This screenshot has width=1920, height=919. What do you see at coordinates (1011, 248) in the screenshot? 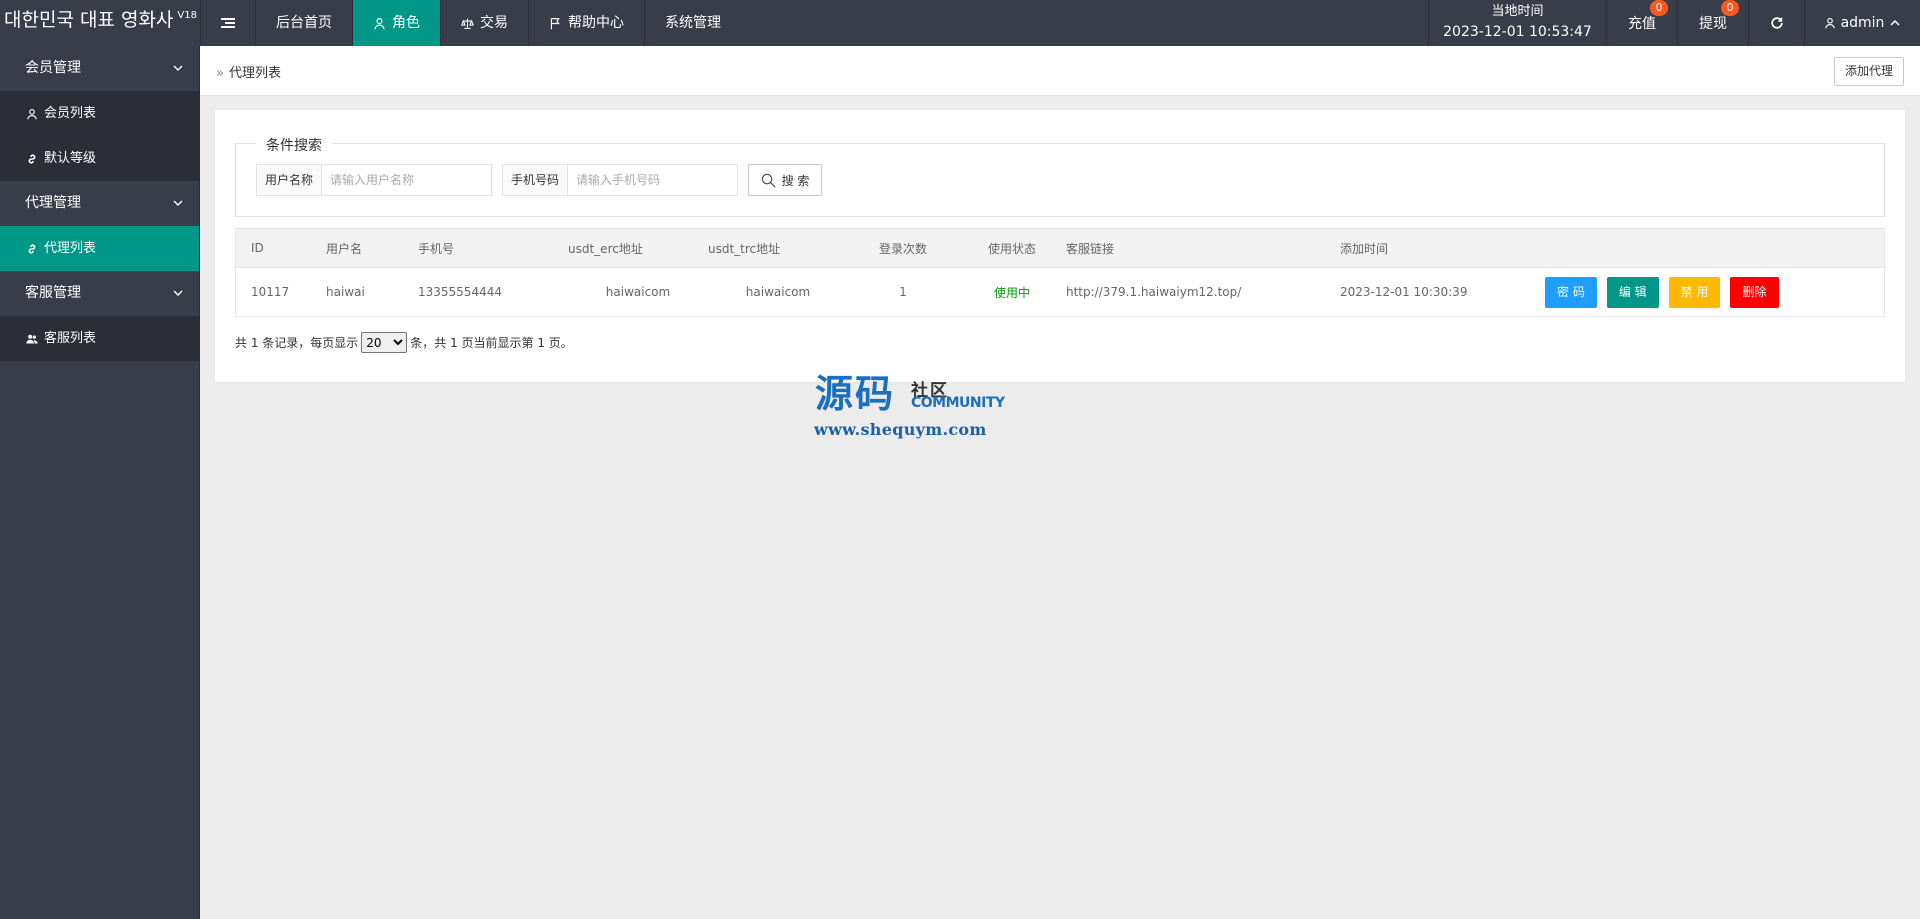
I see `column-header: 使用状态` at bounding box center [1011, 248].